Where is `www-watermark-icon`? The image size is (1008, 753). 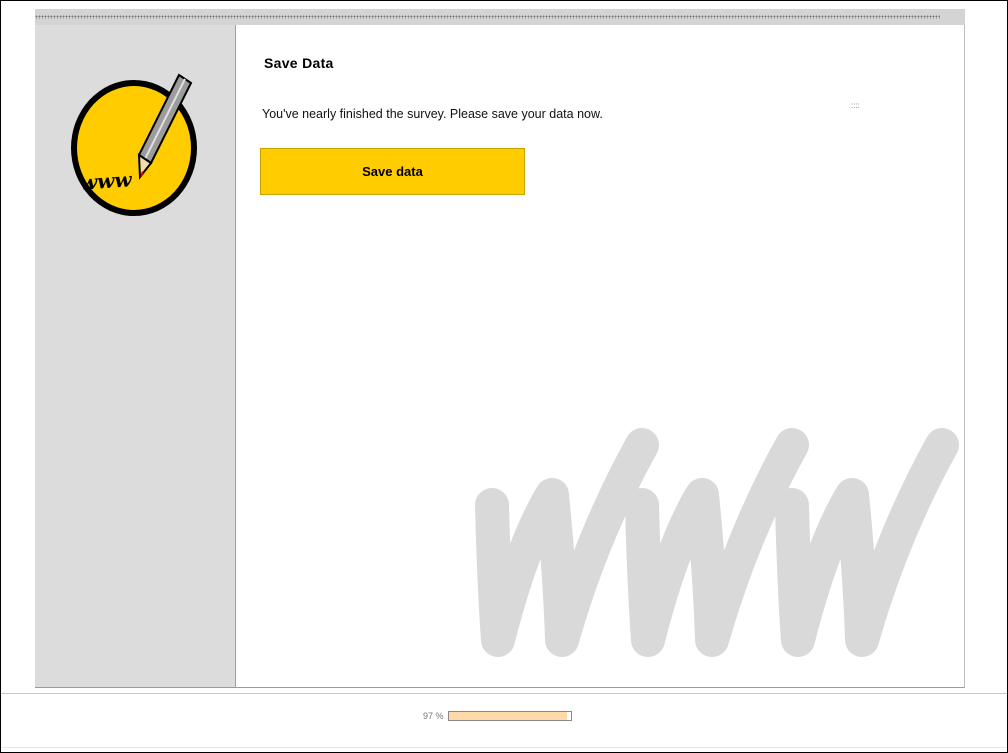
www-watermark-icon is located at coordinates (717, 542).